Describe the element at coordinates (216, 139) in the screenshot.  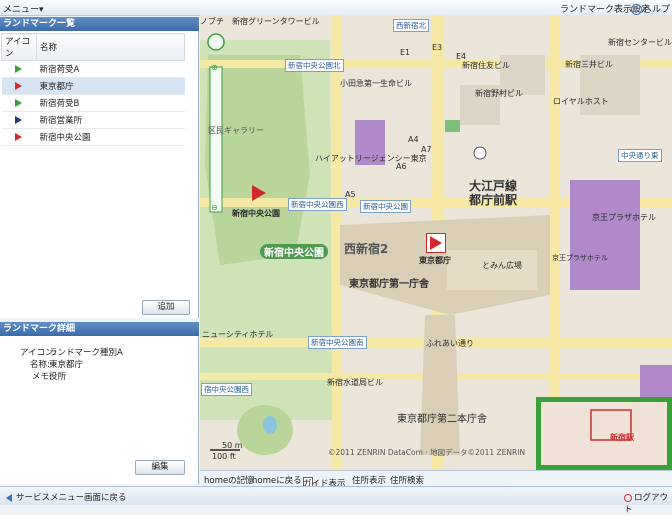
I see `zoom-slider-track` at that location.